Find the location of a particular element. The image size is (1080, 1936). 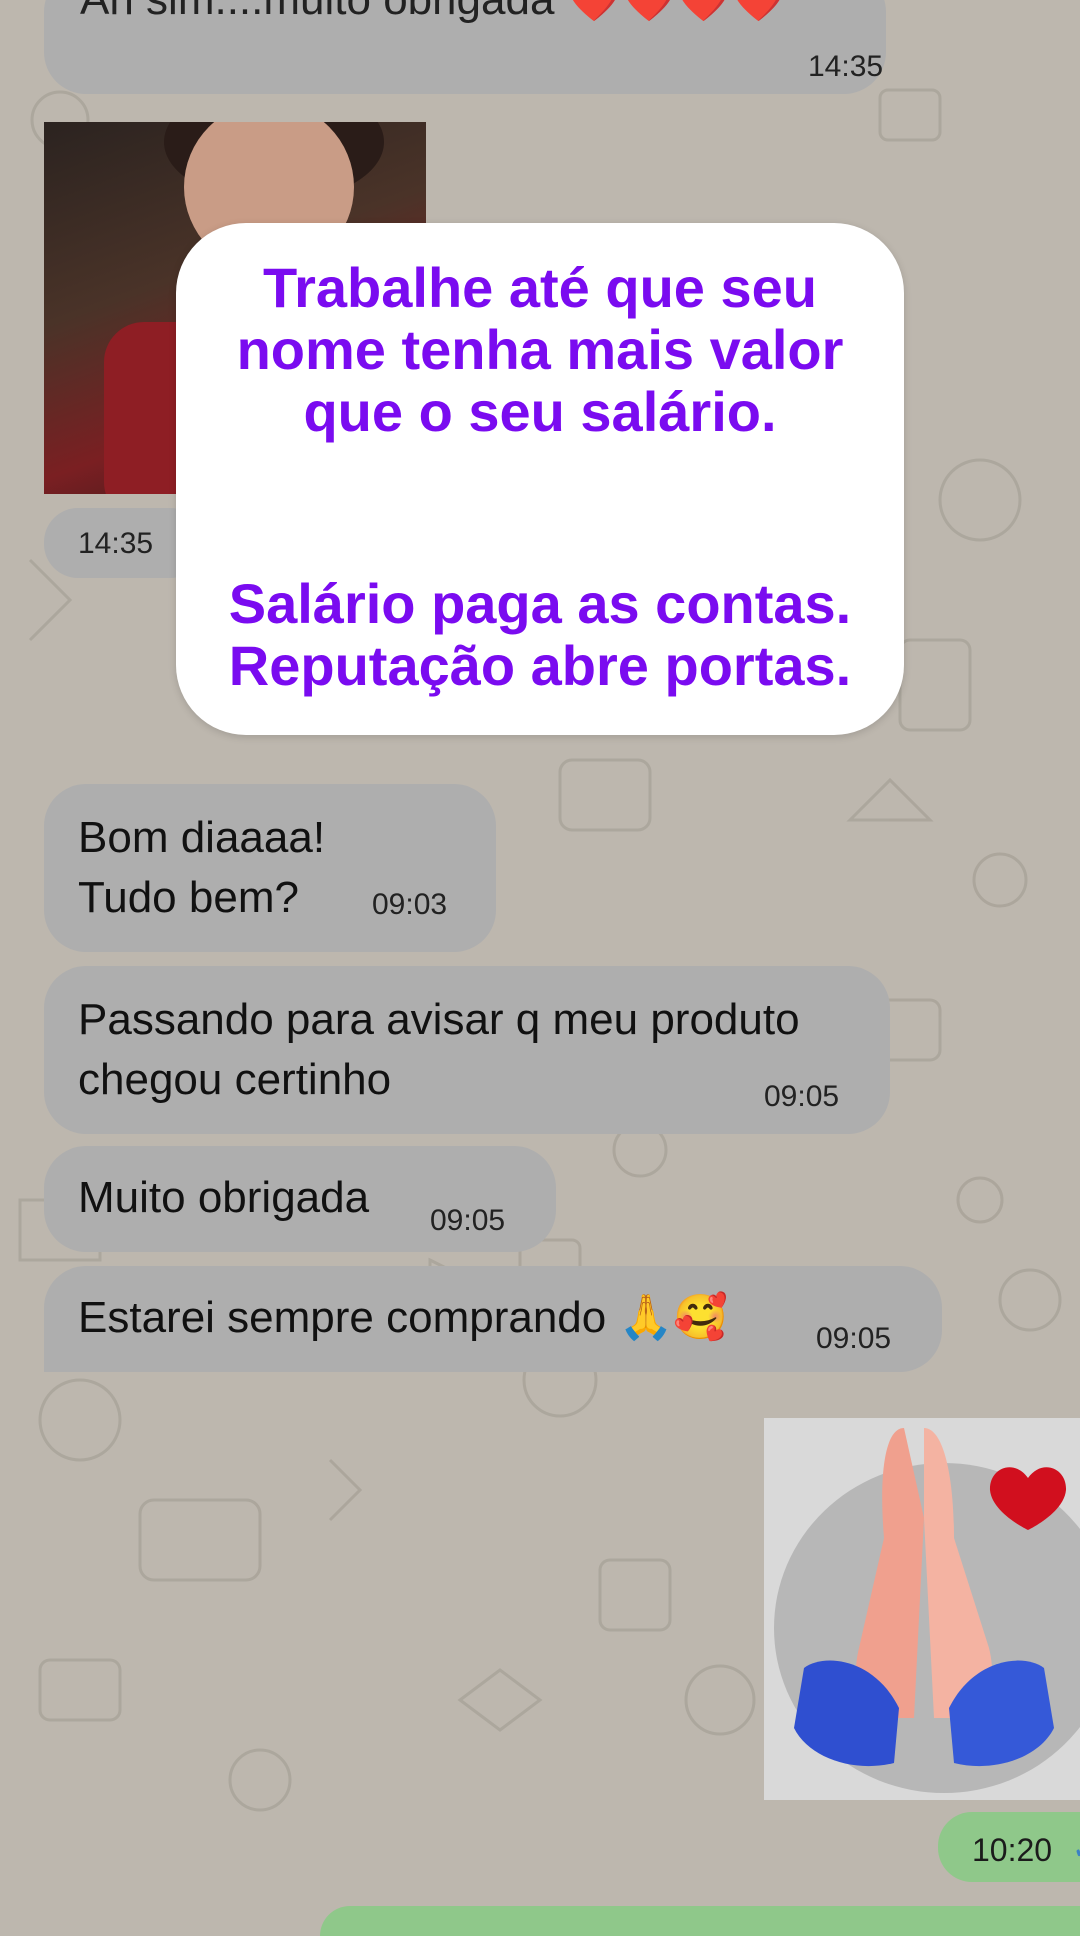

message-text-line: chegou certinho is located at coordinates (235, 1079).